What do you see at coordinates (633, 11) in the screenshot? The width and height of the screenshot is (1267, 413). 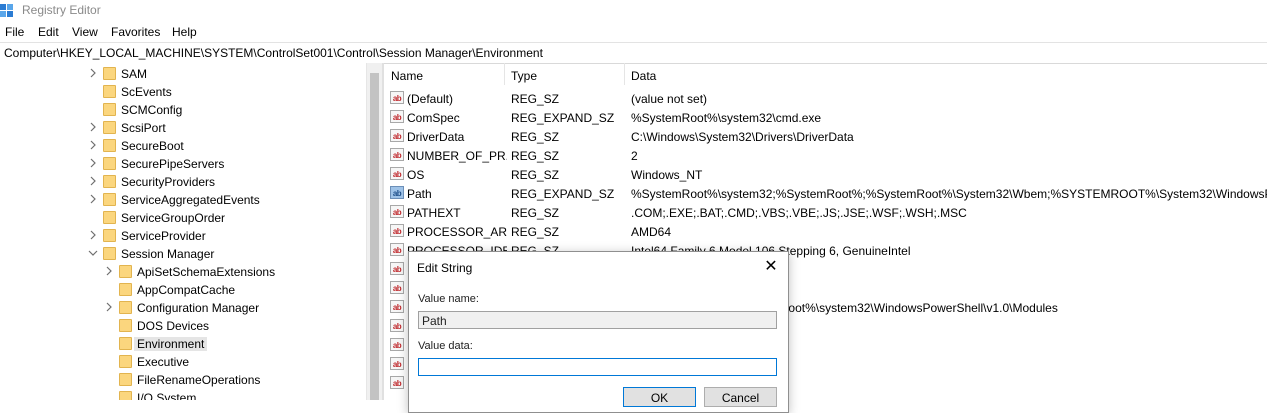 I see `title-bar: Registry Editor` at bounding box center [633, 11].